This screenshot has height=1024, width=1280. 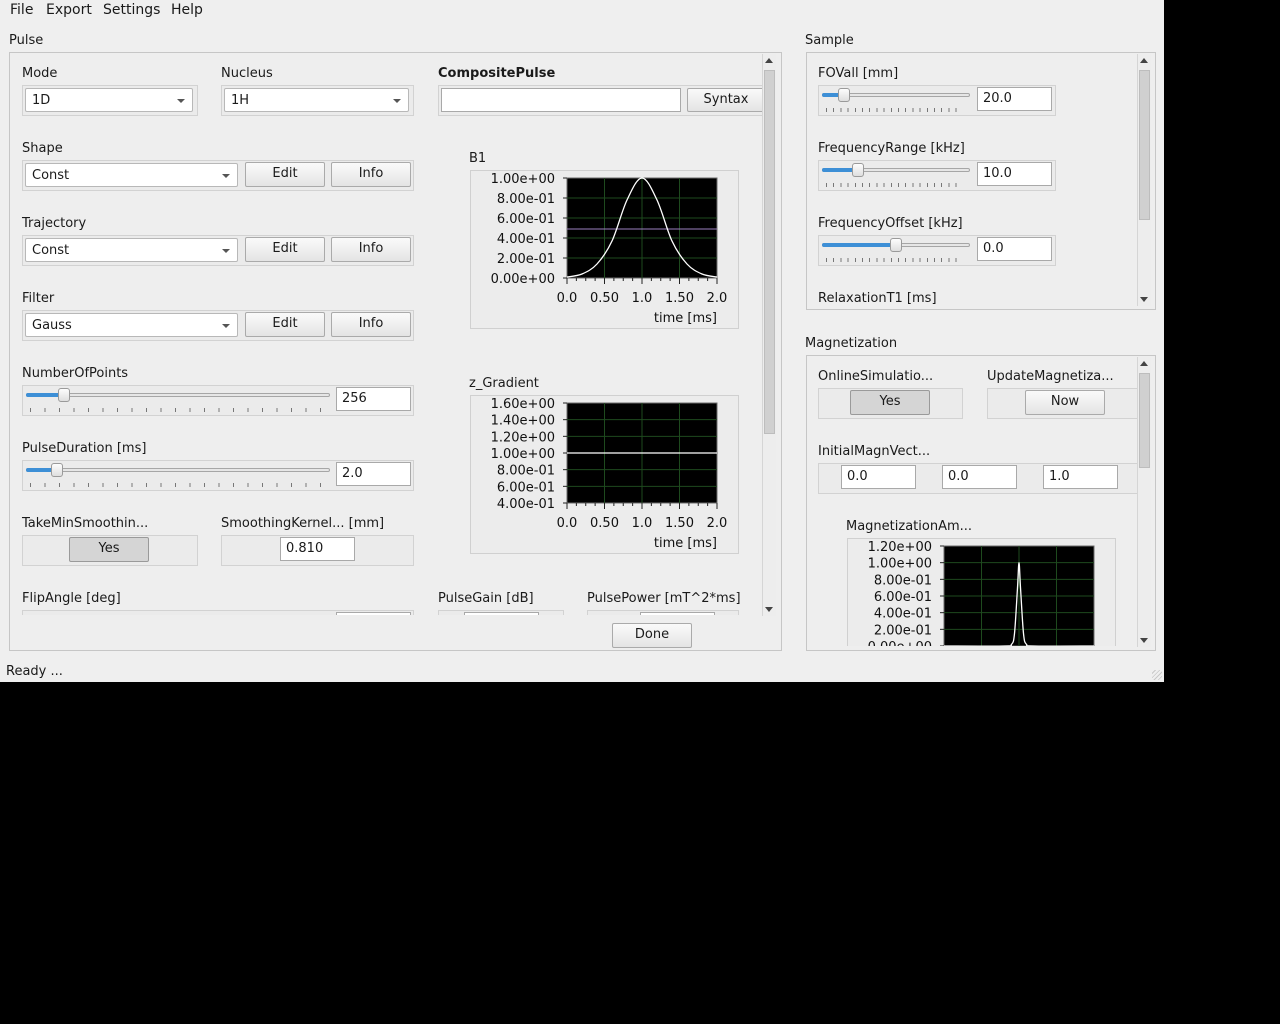 What do you see at coordinates (371, 174) in the screenshot?
I see `shape-info-button: Info` at bounding box center [371, 174].